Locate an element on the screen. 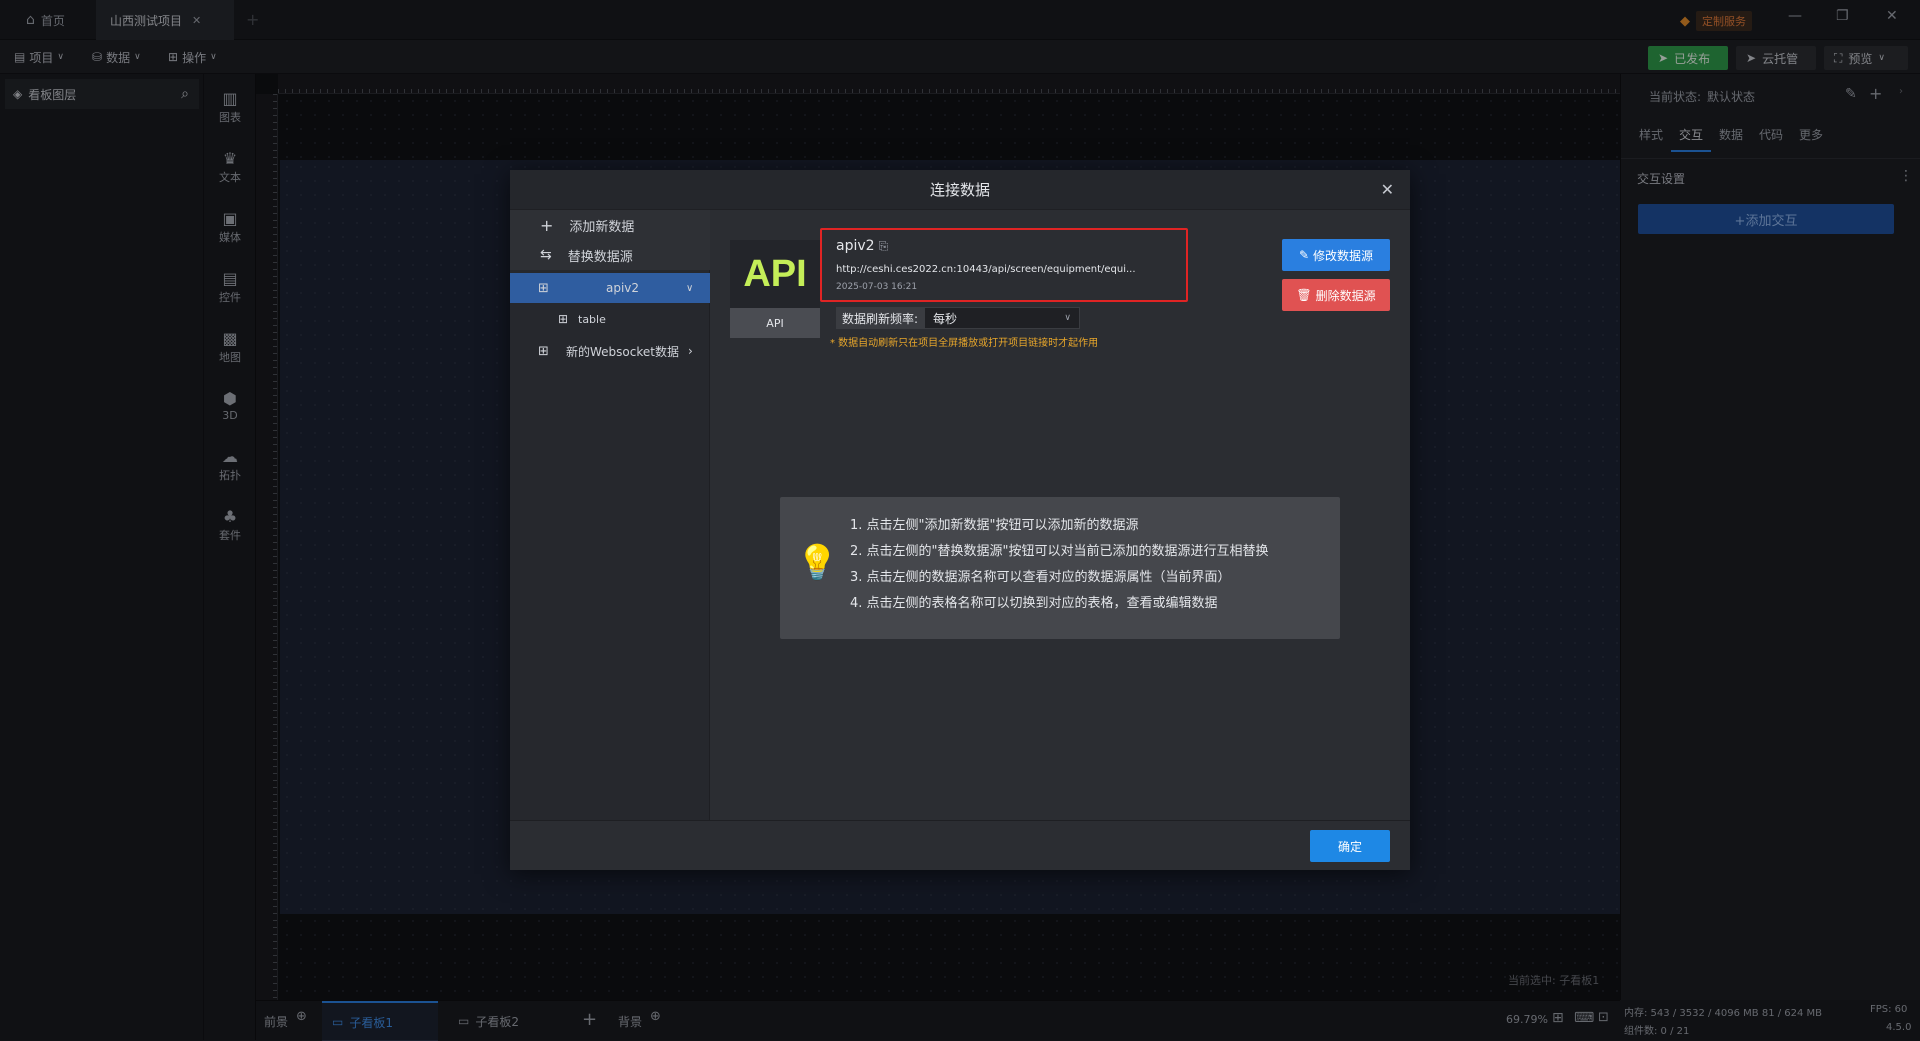 The height and width of the screenshot is (1041, 1920). swap-icon: ⇆ is located at coordinates (546, 255).